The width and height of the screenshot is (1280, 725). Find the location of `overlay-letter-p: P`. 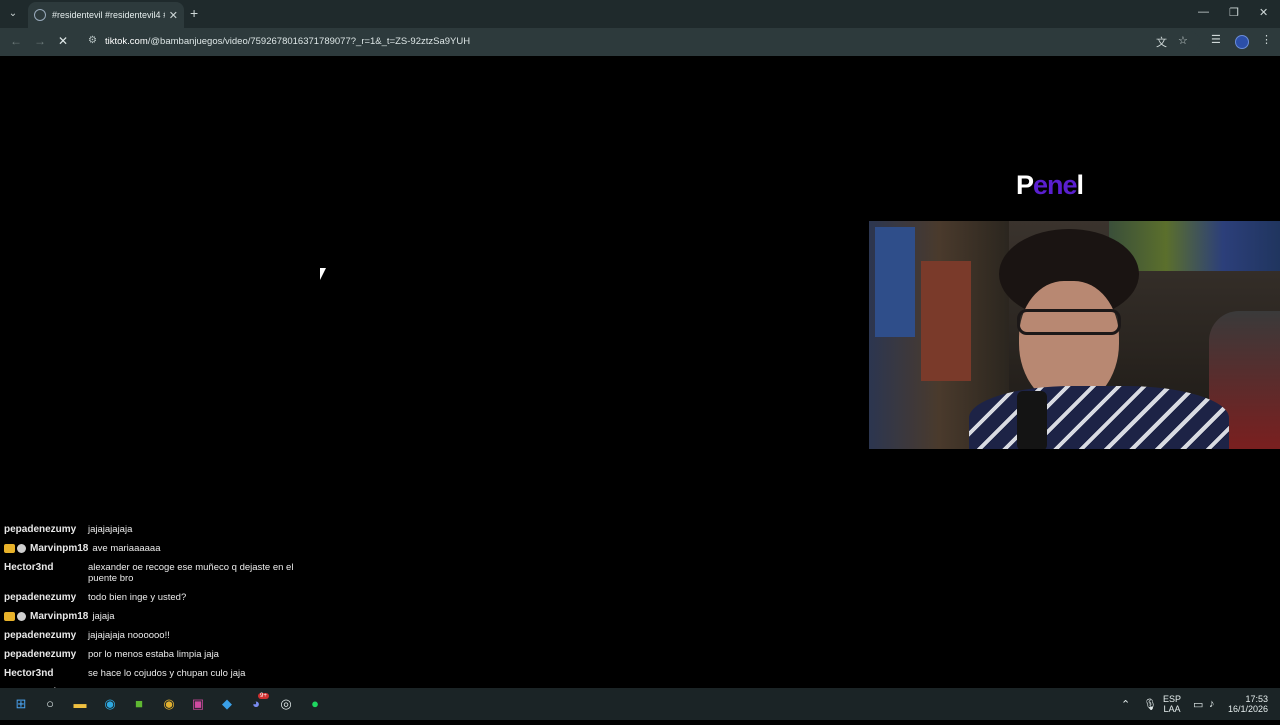

overlay-letter-p: P is located at coordinates (1025, 185).